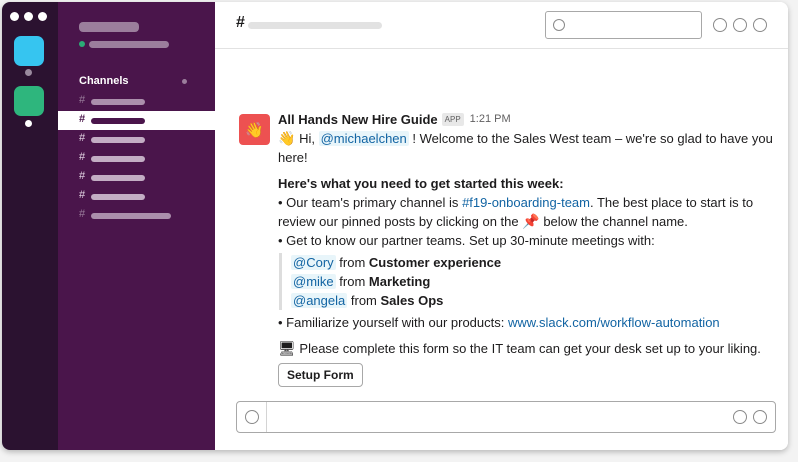 The height and width of the screenshot is (462, 798). I want to click on contact-mention: @Cory, so click(313, 262).